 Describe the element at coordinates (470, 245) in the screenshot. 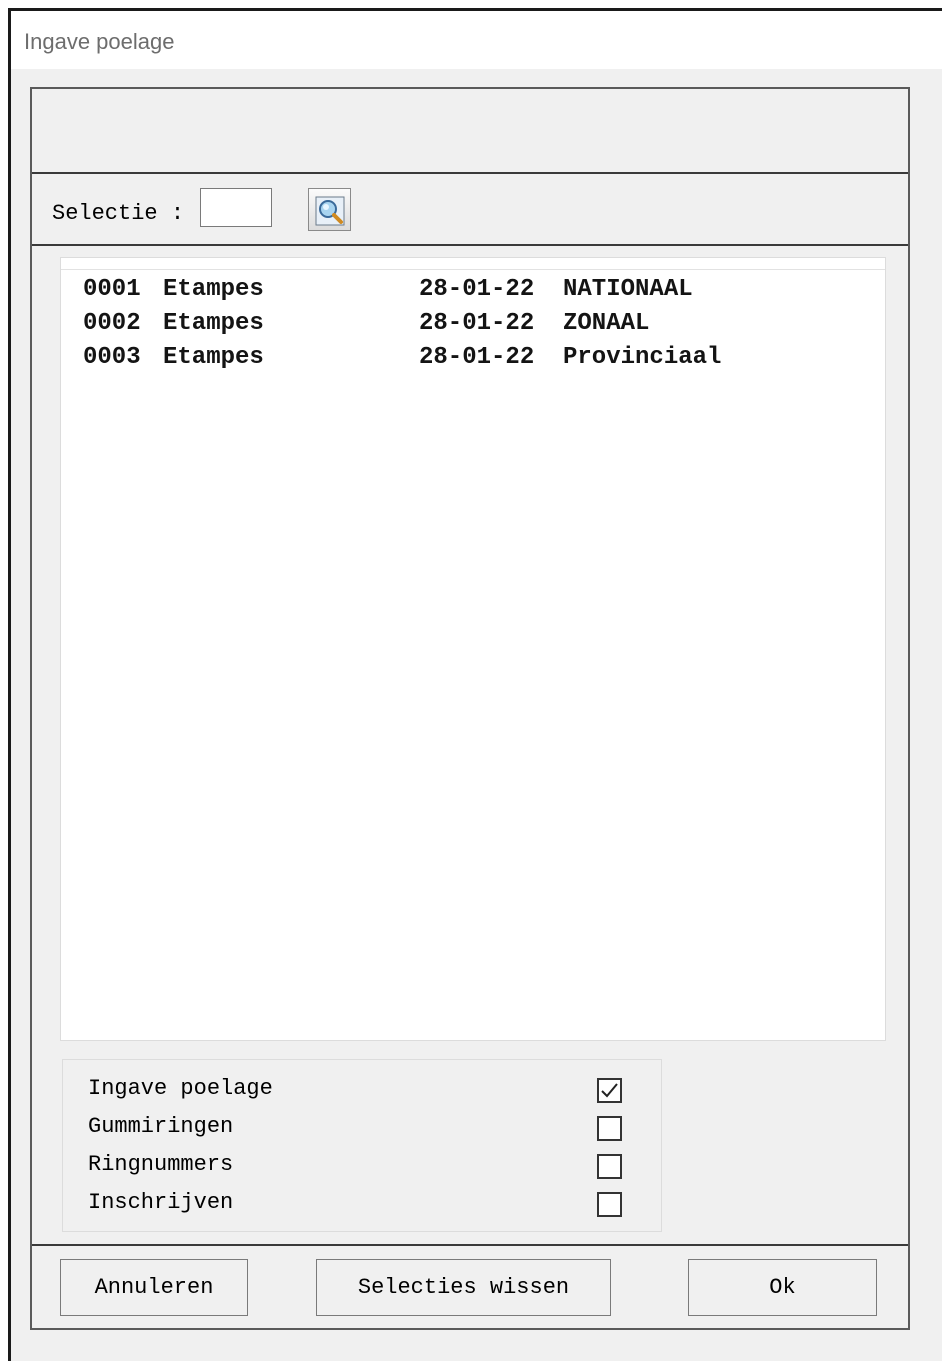

I see `divider-selection` at that location.